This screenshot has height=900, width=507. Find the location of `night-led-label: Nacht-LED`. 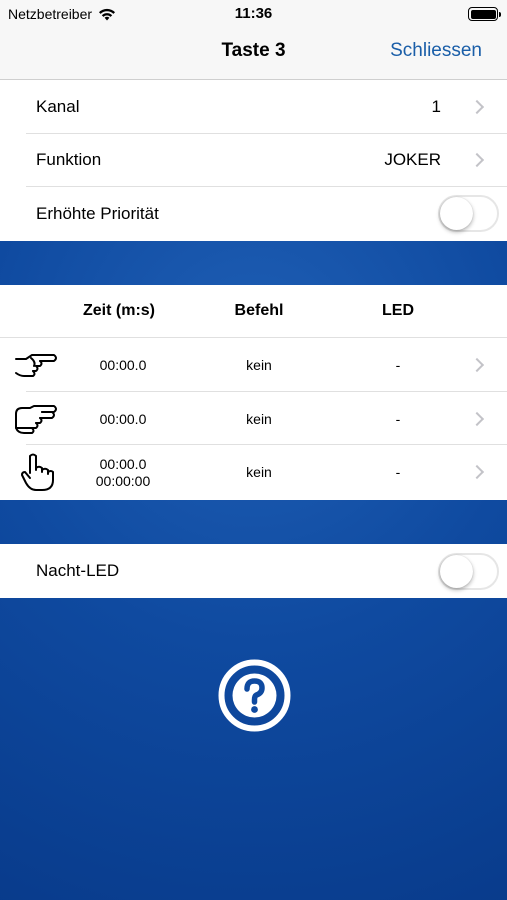

night-led-label: Nacht-LED is located at coordinates (78, 570).